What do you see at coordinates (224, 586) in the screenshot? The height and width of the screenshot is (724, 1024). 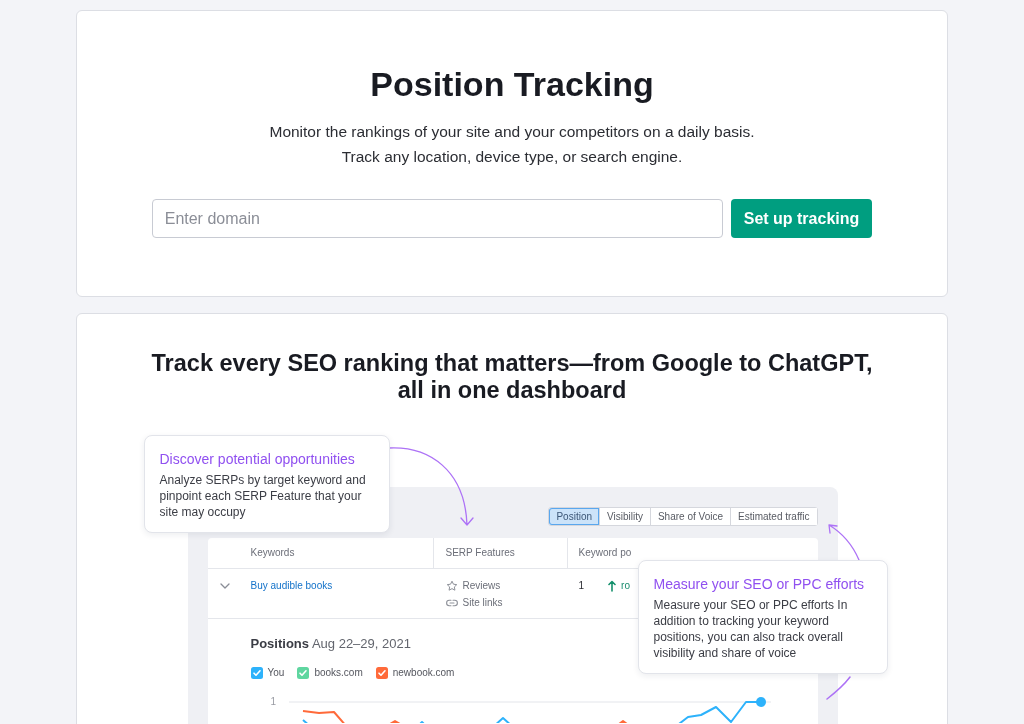 I see `chevron-down-icon` at bounding box center [224, 586].